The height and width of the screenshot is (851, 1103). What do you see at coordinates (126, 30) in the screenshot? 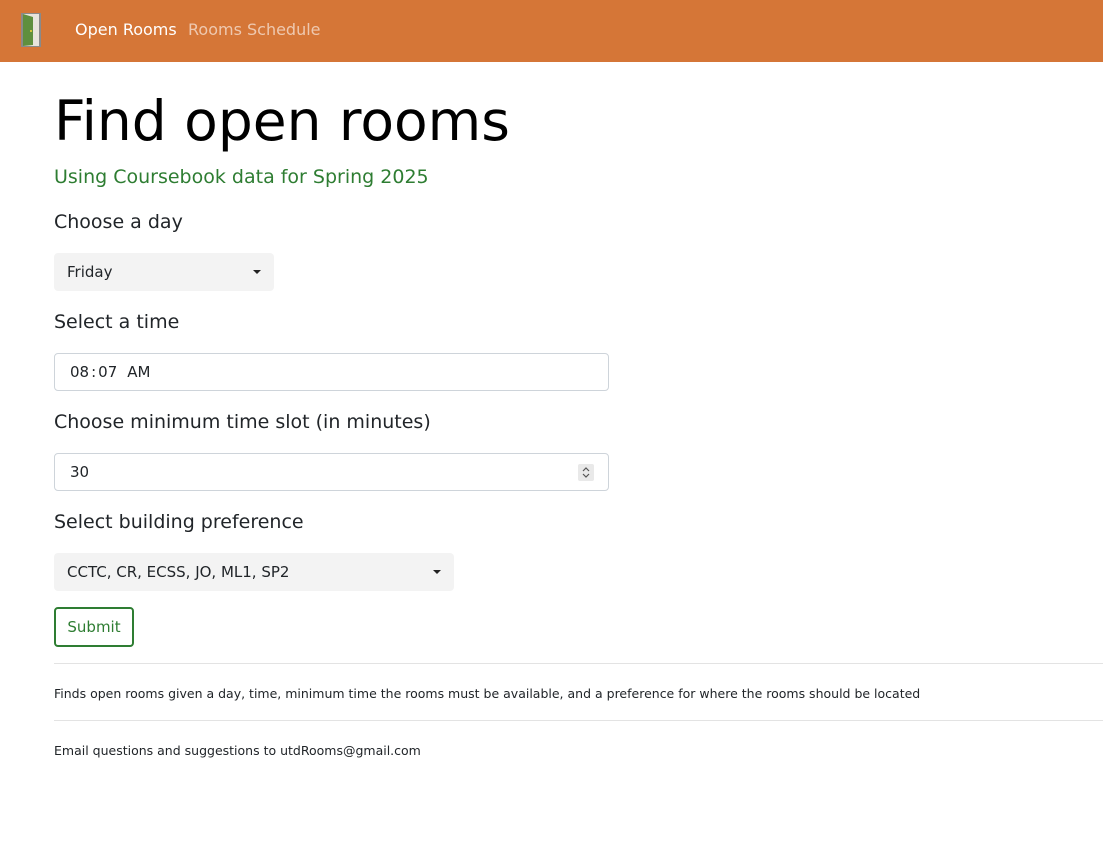
I see `nav-open-rooms: Open Rooms` at bounding box center [126, 30].